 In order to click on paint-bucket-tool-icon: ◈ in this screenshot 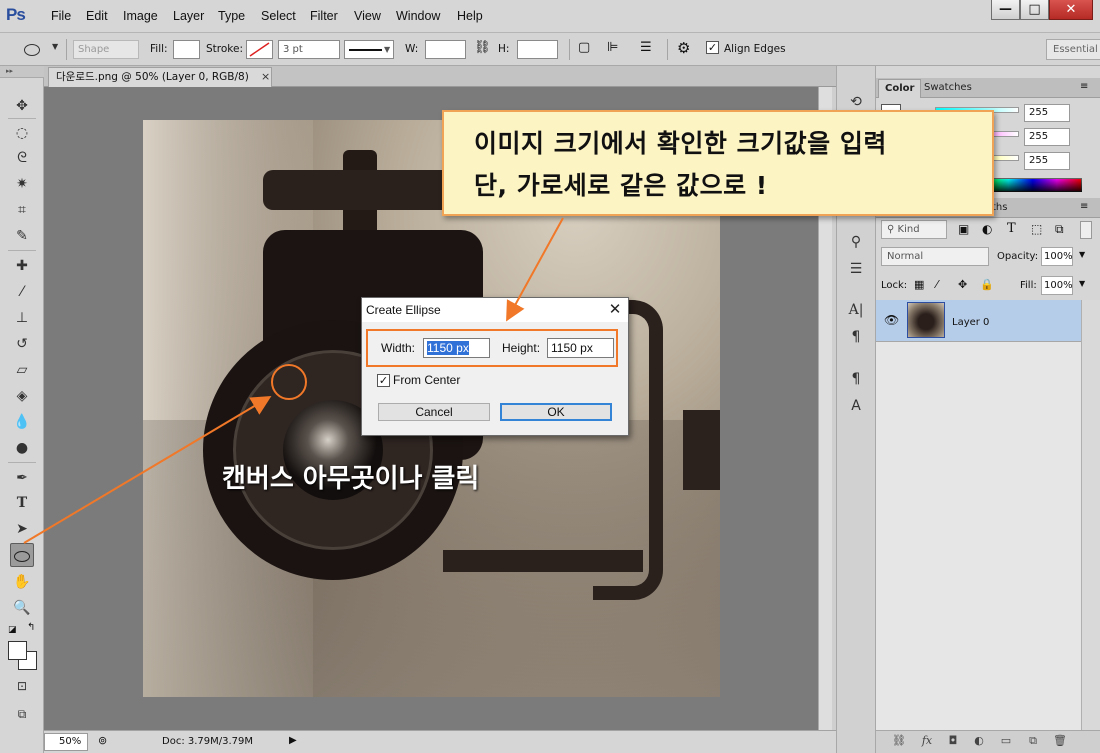, I will do `click(22, 396)`.